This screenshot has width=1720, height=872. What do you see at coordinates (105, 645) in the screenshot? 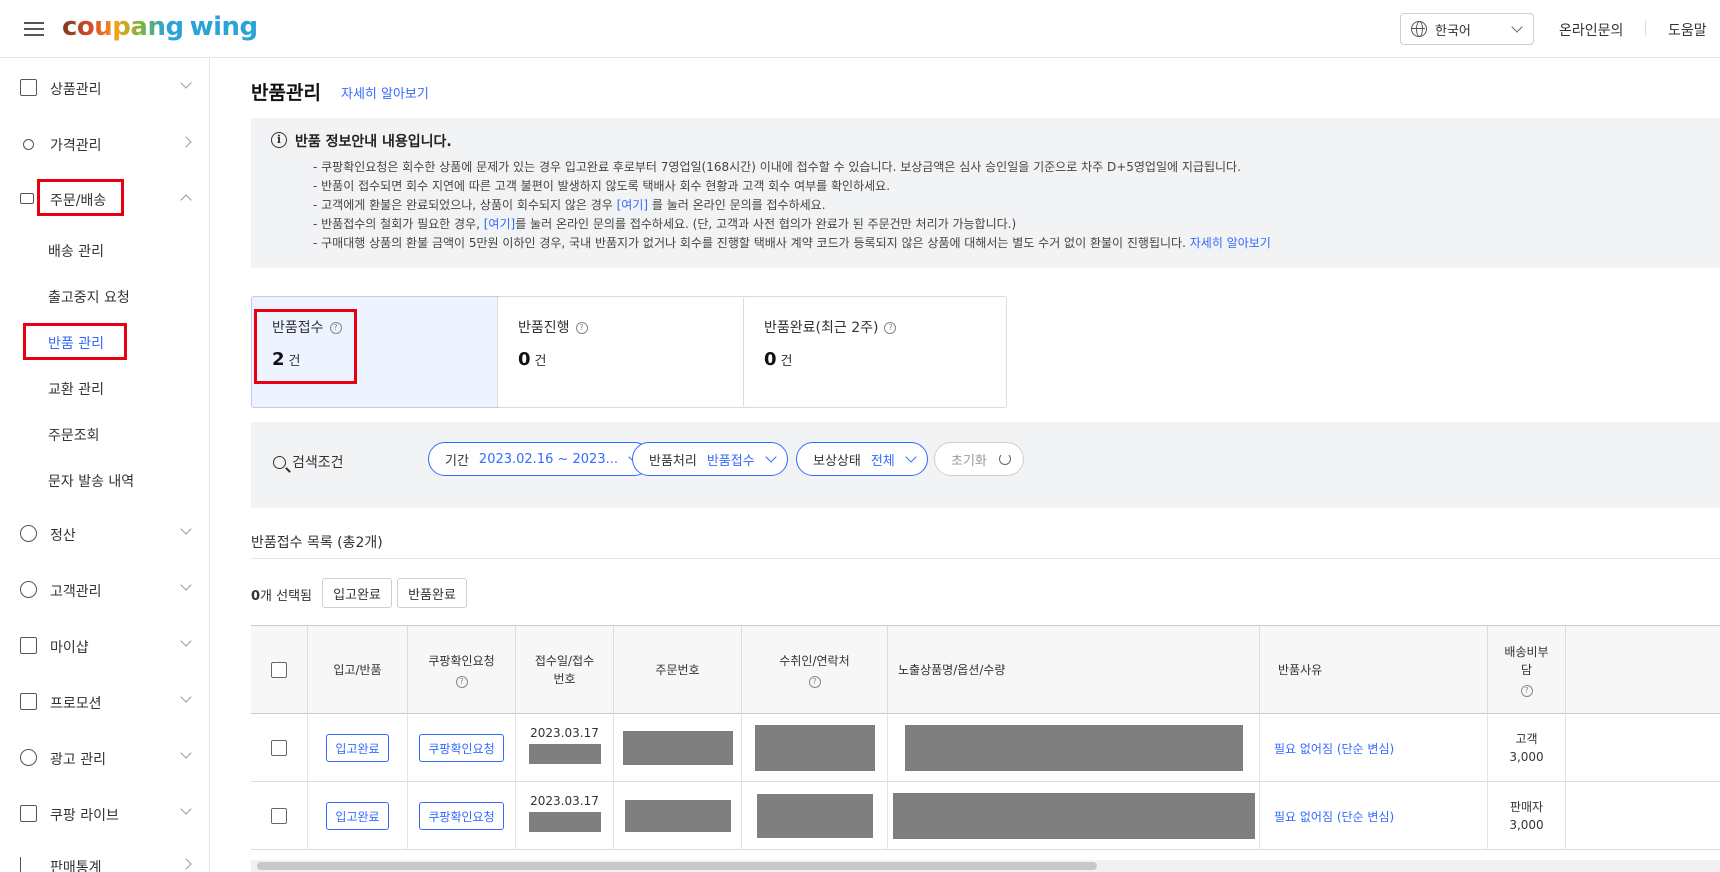
I see `sidebar-item-myshop: 마이샵` at bounding box center [105, 645].